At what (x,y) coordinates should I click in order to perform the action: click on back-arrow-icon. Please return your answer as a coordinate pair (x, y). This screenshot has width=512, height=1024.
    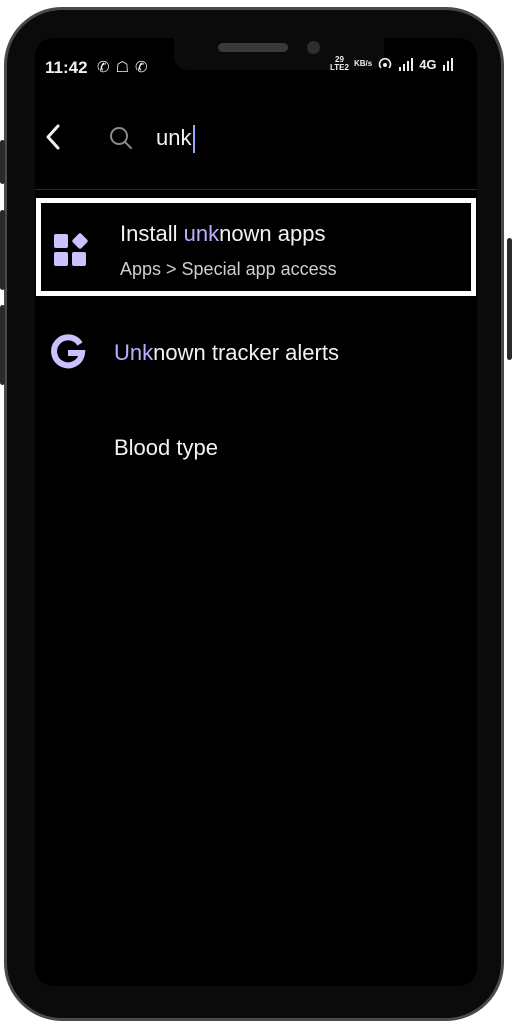
    Looking at the image, I should click on (53, 137).